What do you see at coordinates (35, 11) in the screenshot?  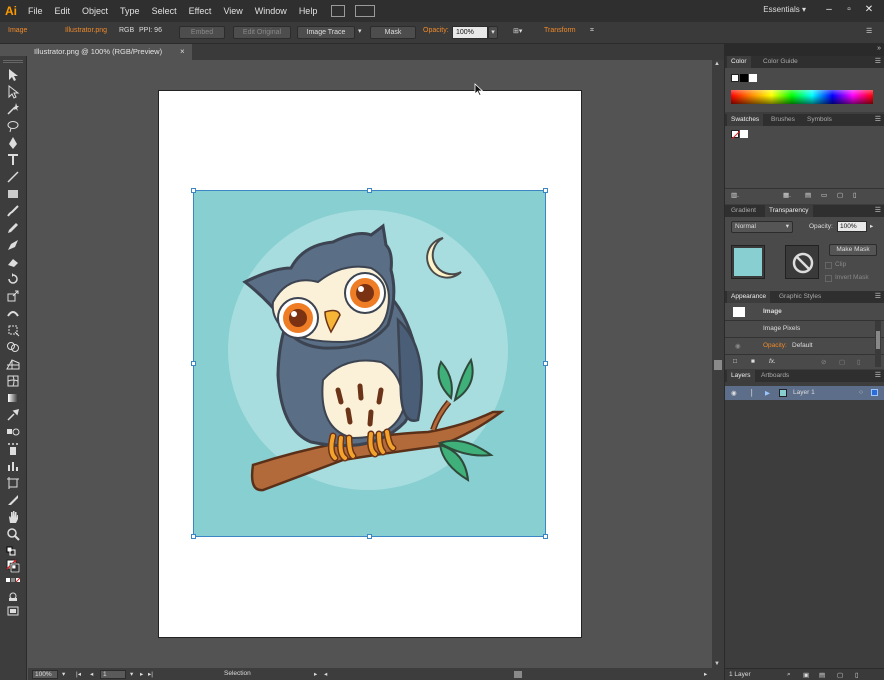 I see `menu-file: File` at bounding box center [35, 11].